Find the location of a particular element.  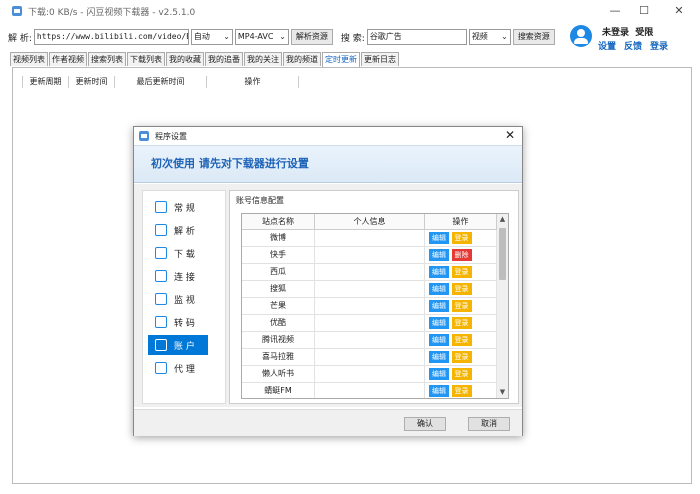

close-icon: ✕ is located at coordinates (510, 135).